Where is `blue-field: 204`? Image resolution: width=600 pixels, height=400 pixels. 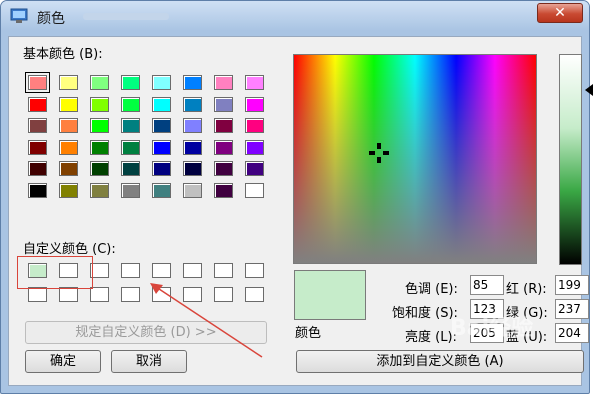
blue-field: 204 is located at coordinates (572, 333).